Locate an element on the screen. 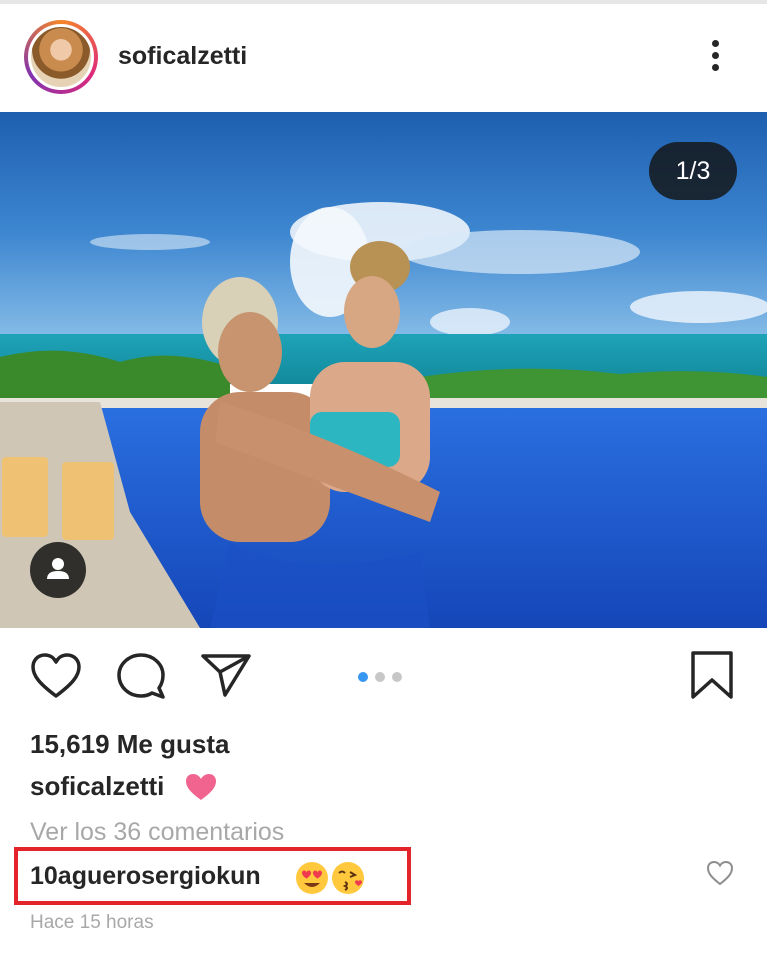 The height and width of the screenshot is (967, 767). avatar is located at coordinates (61, 57).